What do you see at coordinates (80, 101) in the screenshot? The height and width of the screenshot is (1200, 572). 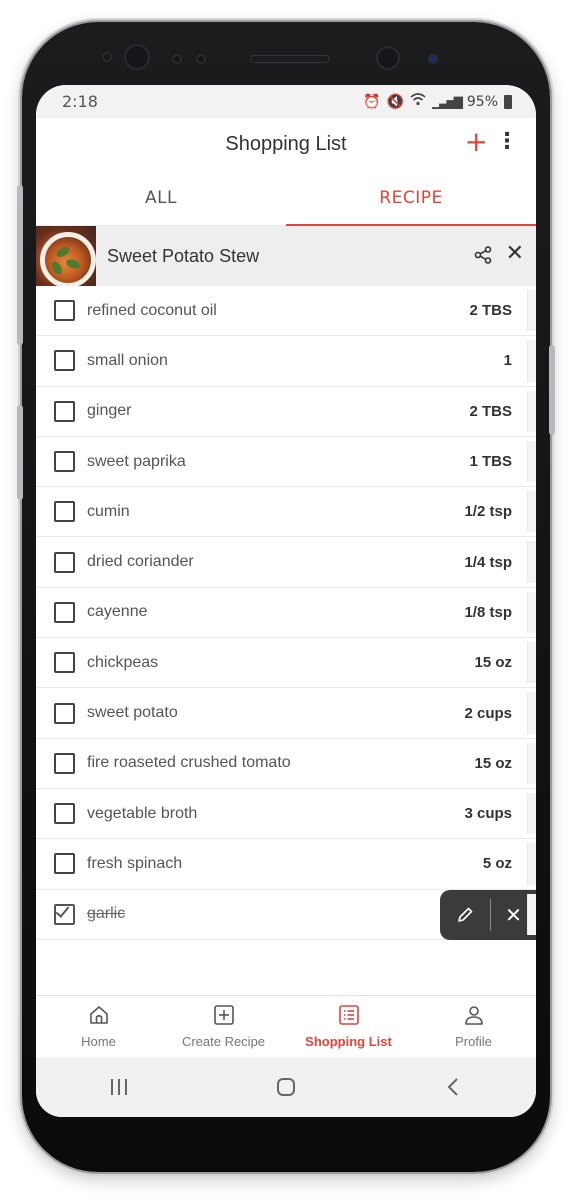 I see `status-time: 2:18` at bounding box center [80, 101].